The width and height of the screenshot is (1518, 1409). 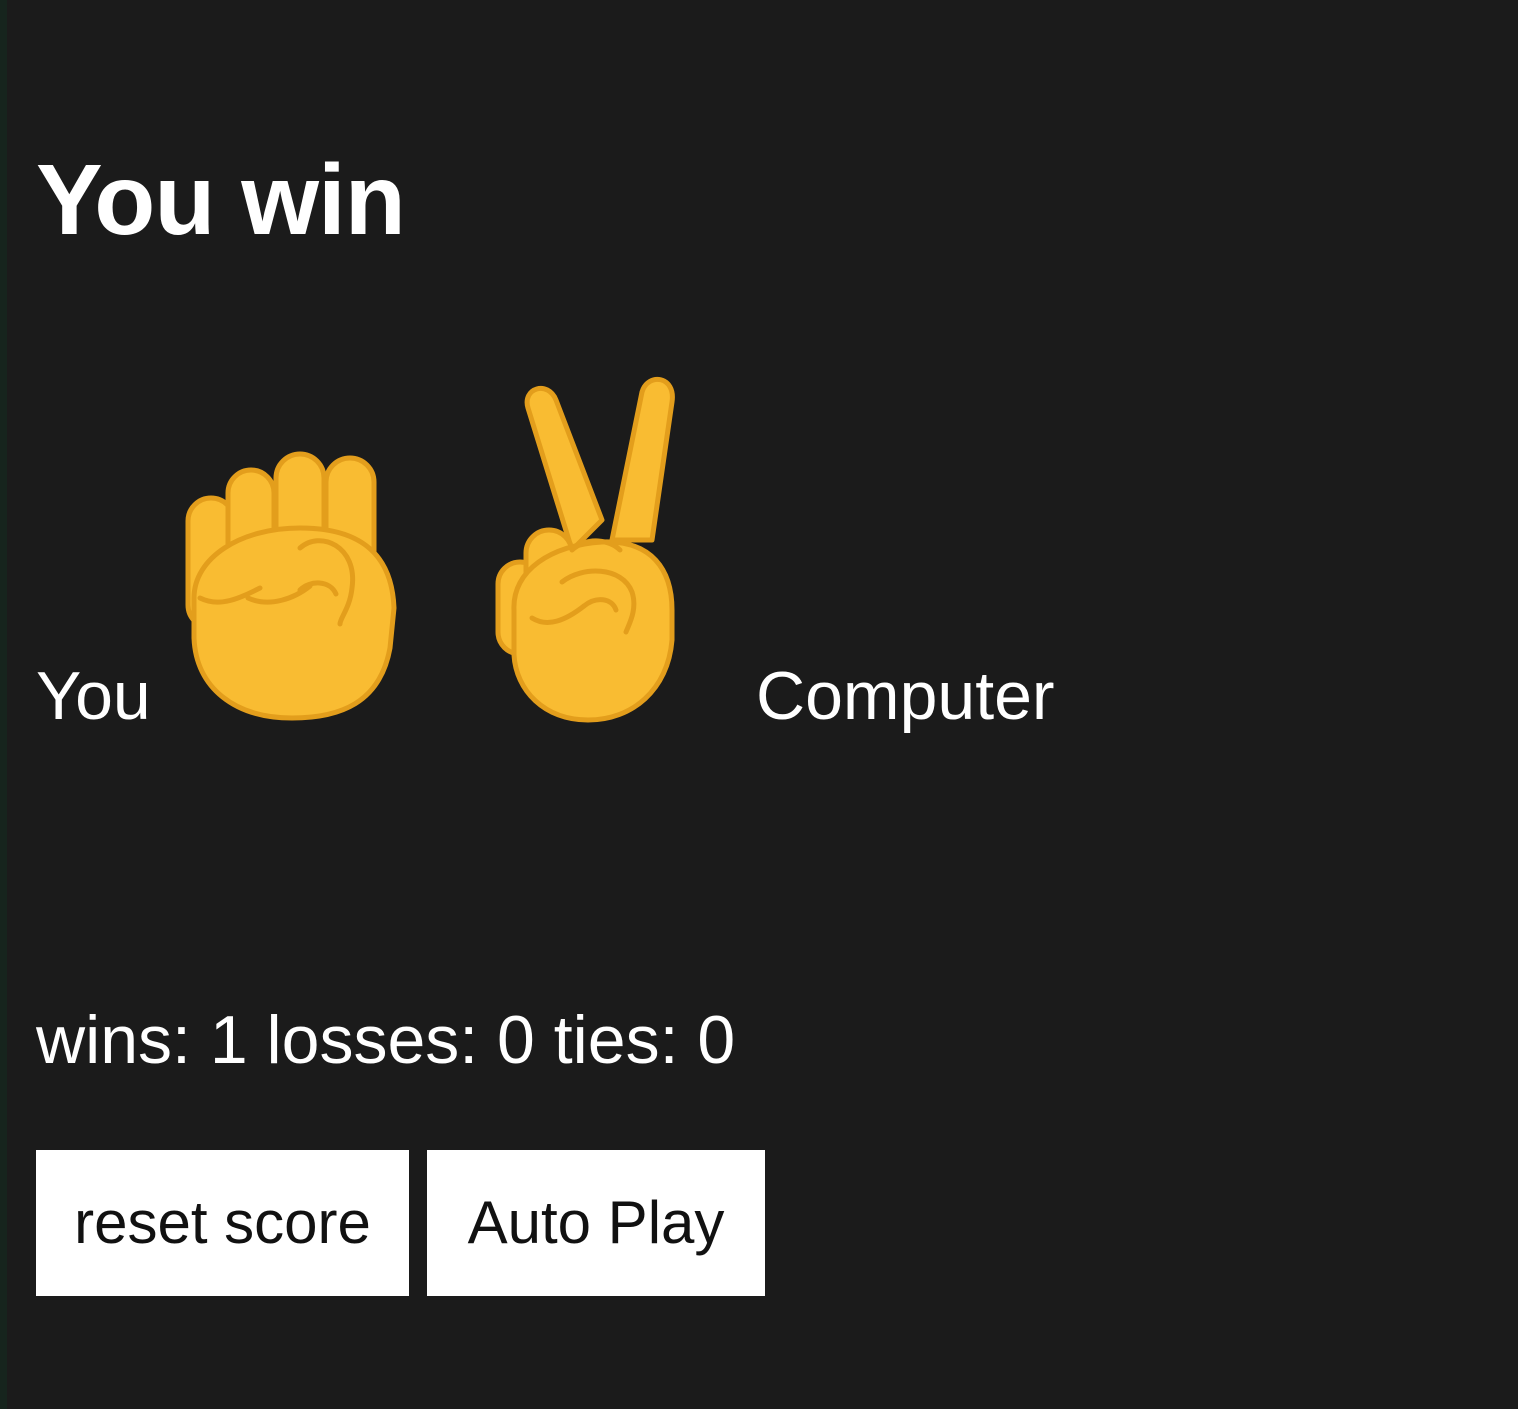 I want to click on result-title: You win, so click(x=221, y=200).